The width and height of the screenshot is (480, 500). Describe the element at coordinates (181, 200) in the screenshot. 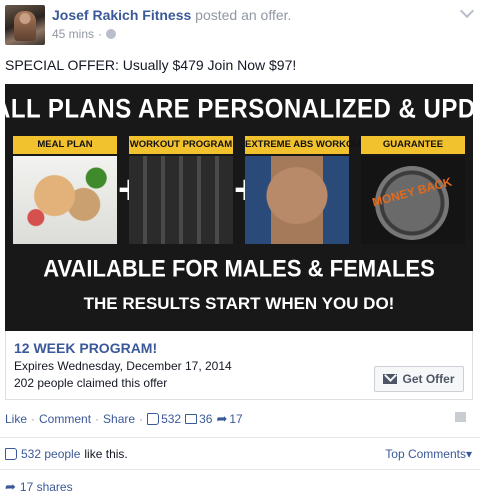

I see `dumbbells-photo` at that location.